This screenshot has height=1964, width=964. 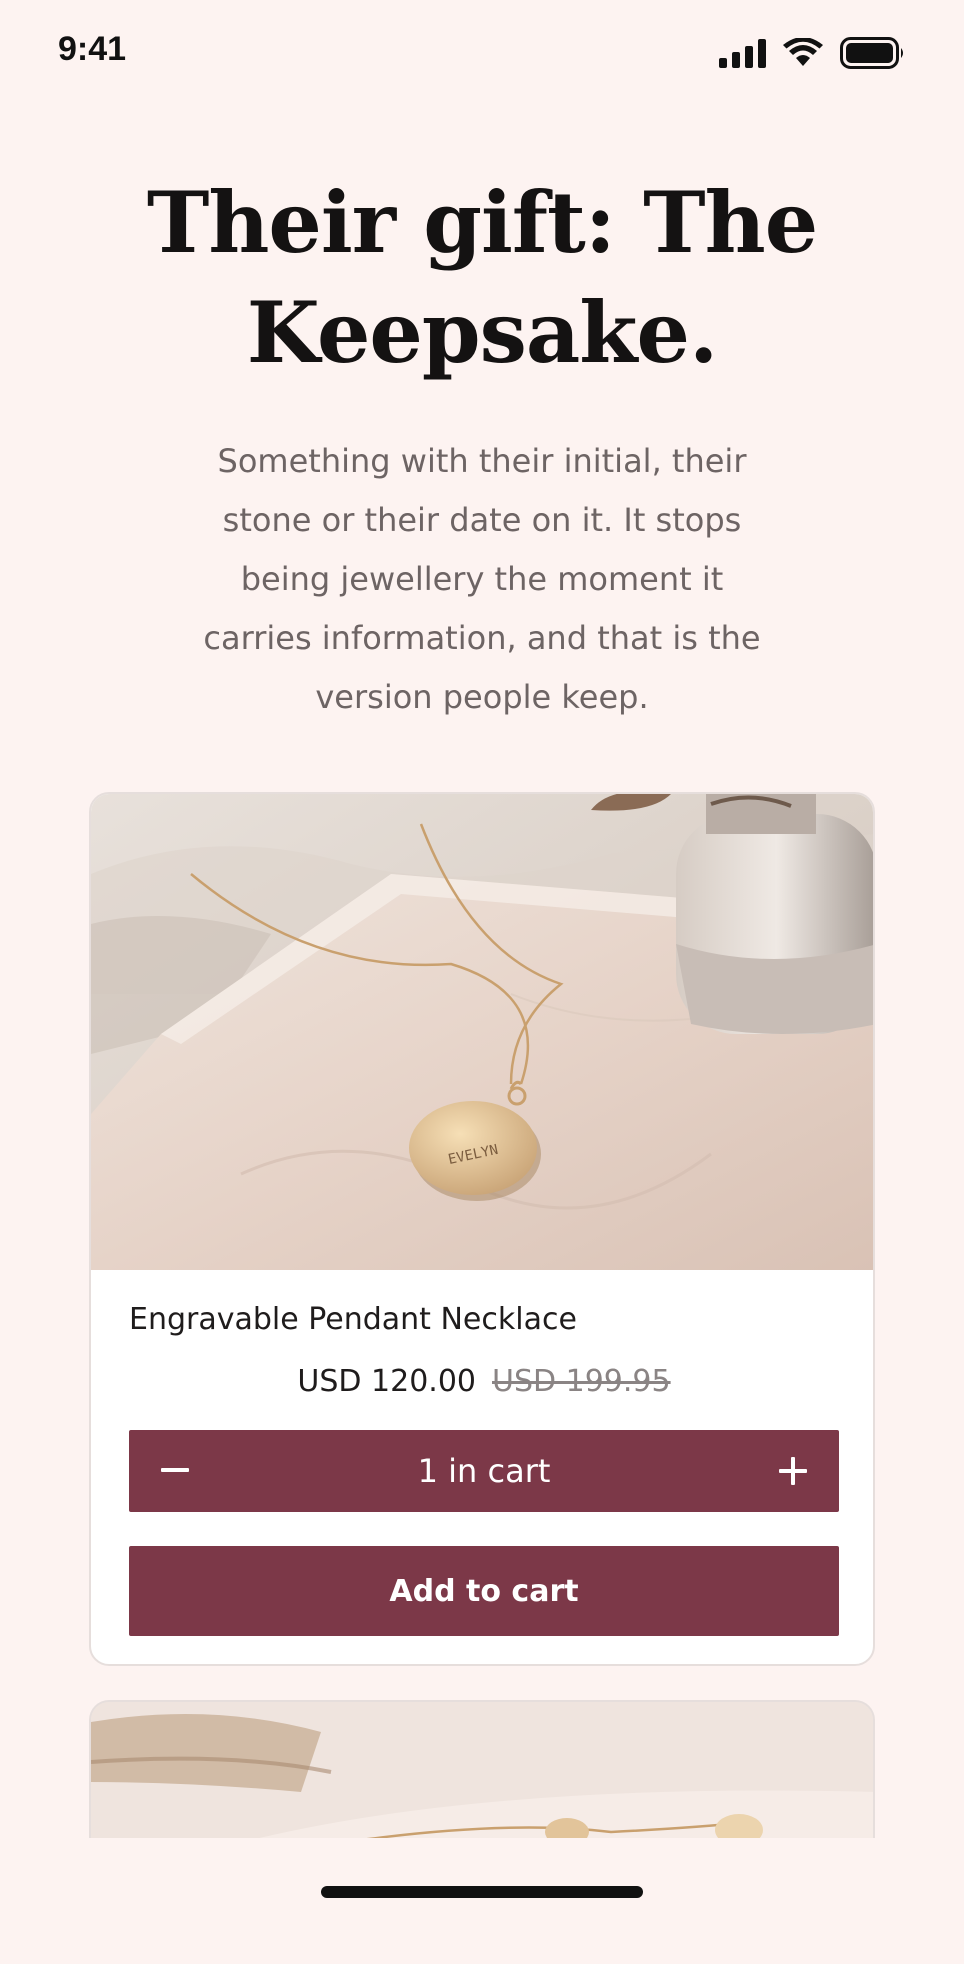 I want to click on product-price: USD 120.00, so click(x=386, y=1381).